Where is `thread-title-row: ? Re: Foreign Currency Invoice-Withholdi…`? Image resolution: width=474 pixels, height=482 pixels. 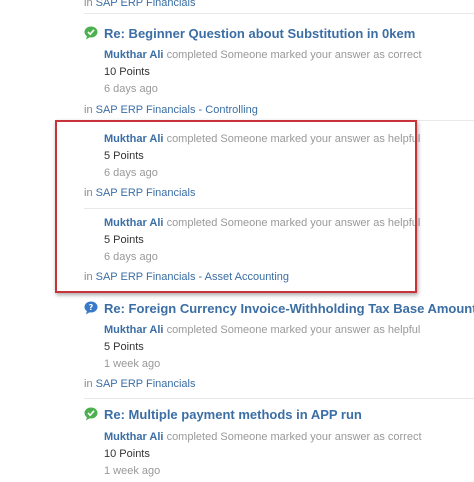 thread-title-row: ? Re: Foreign Currency Invoice-Withholdi… is located at coordinates (279, 308).